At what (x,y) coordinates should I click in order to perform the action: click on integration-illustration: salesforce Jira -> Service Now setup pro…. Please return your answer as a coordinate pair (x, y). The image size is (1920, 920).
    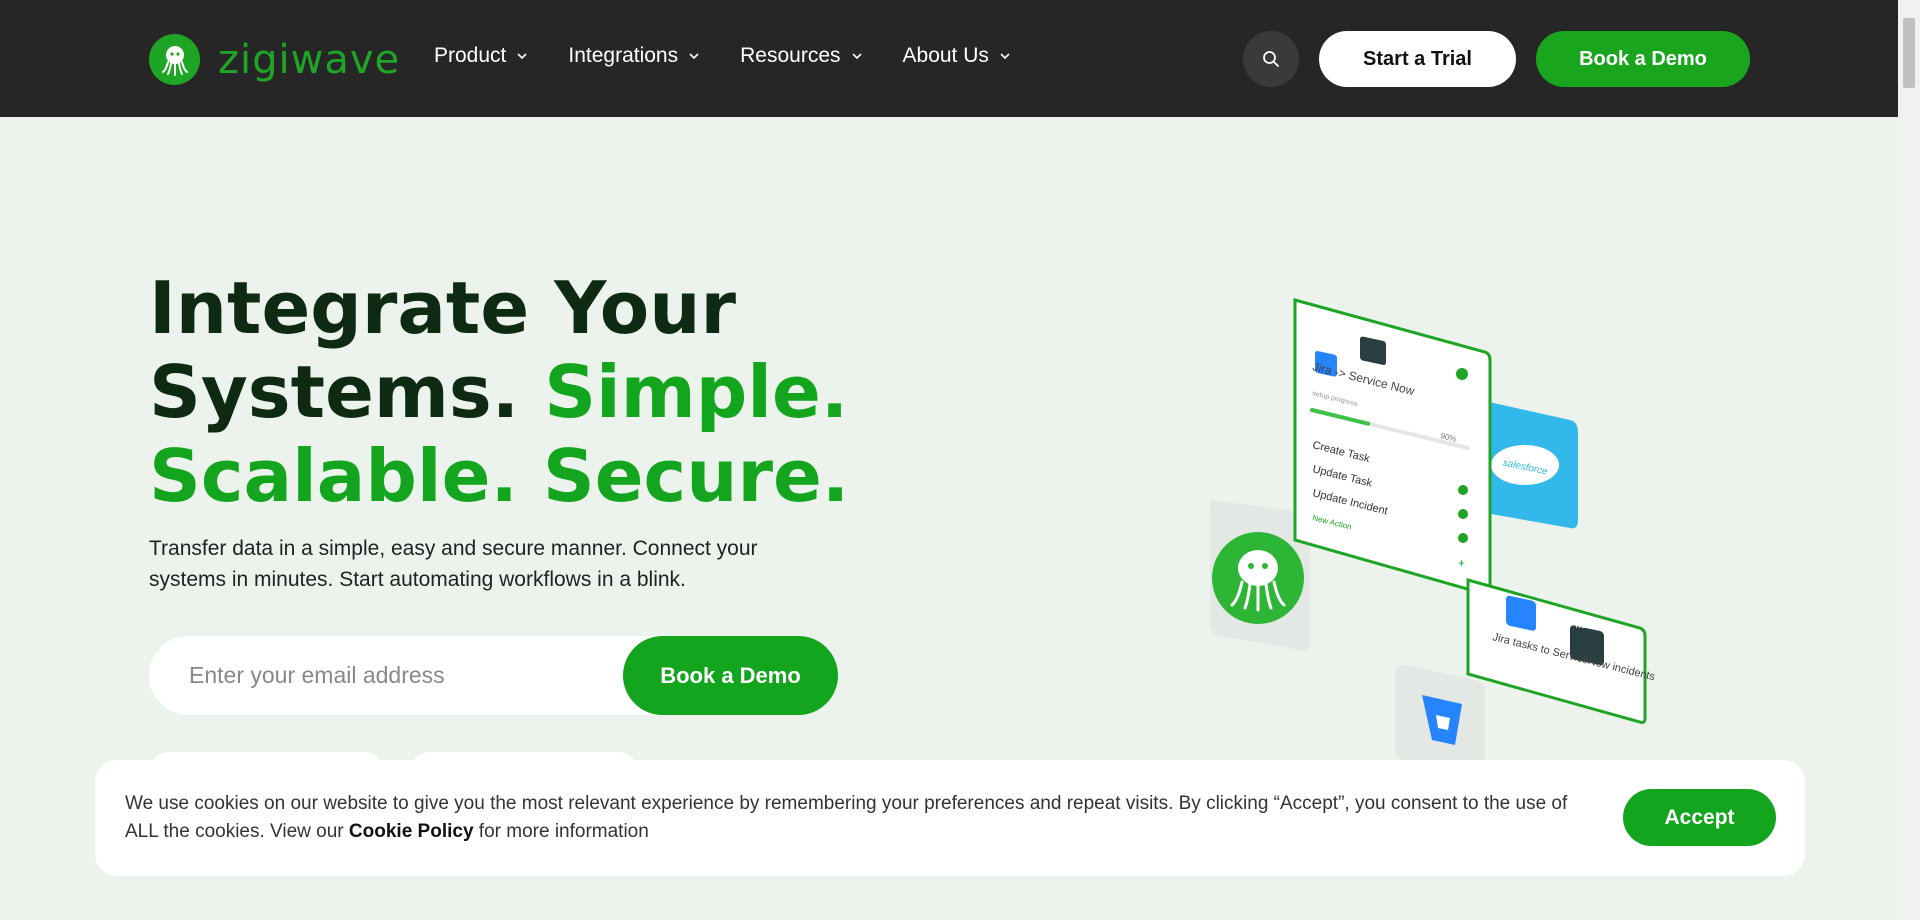
    Looking at the image, I should click on (1433, 529).